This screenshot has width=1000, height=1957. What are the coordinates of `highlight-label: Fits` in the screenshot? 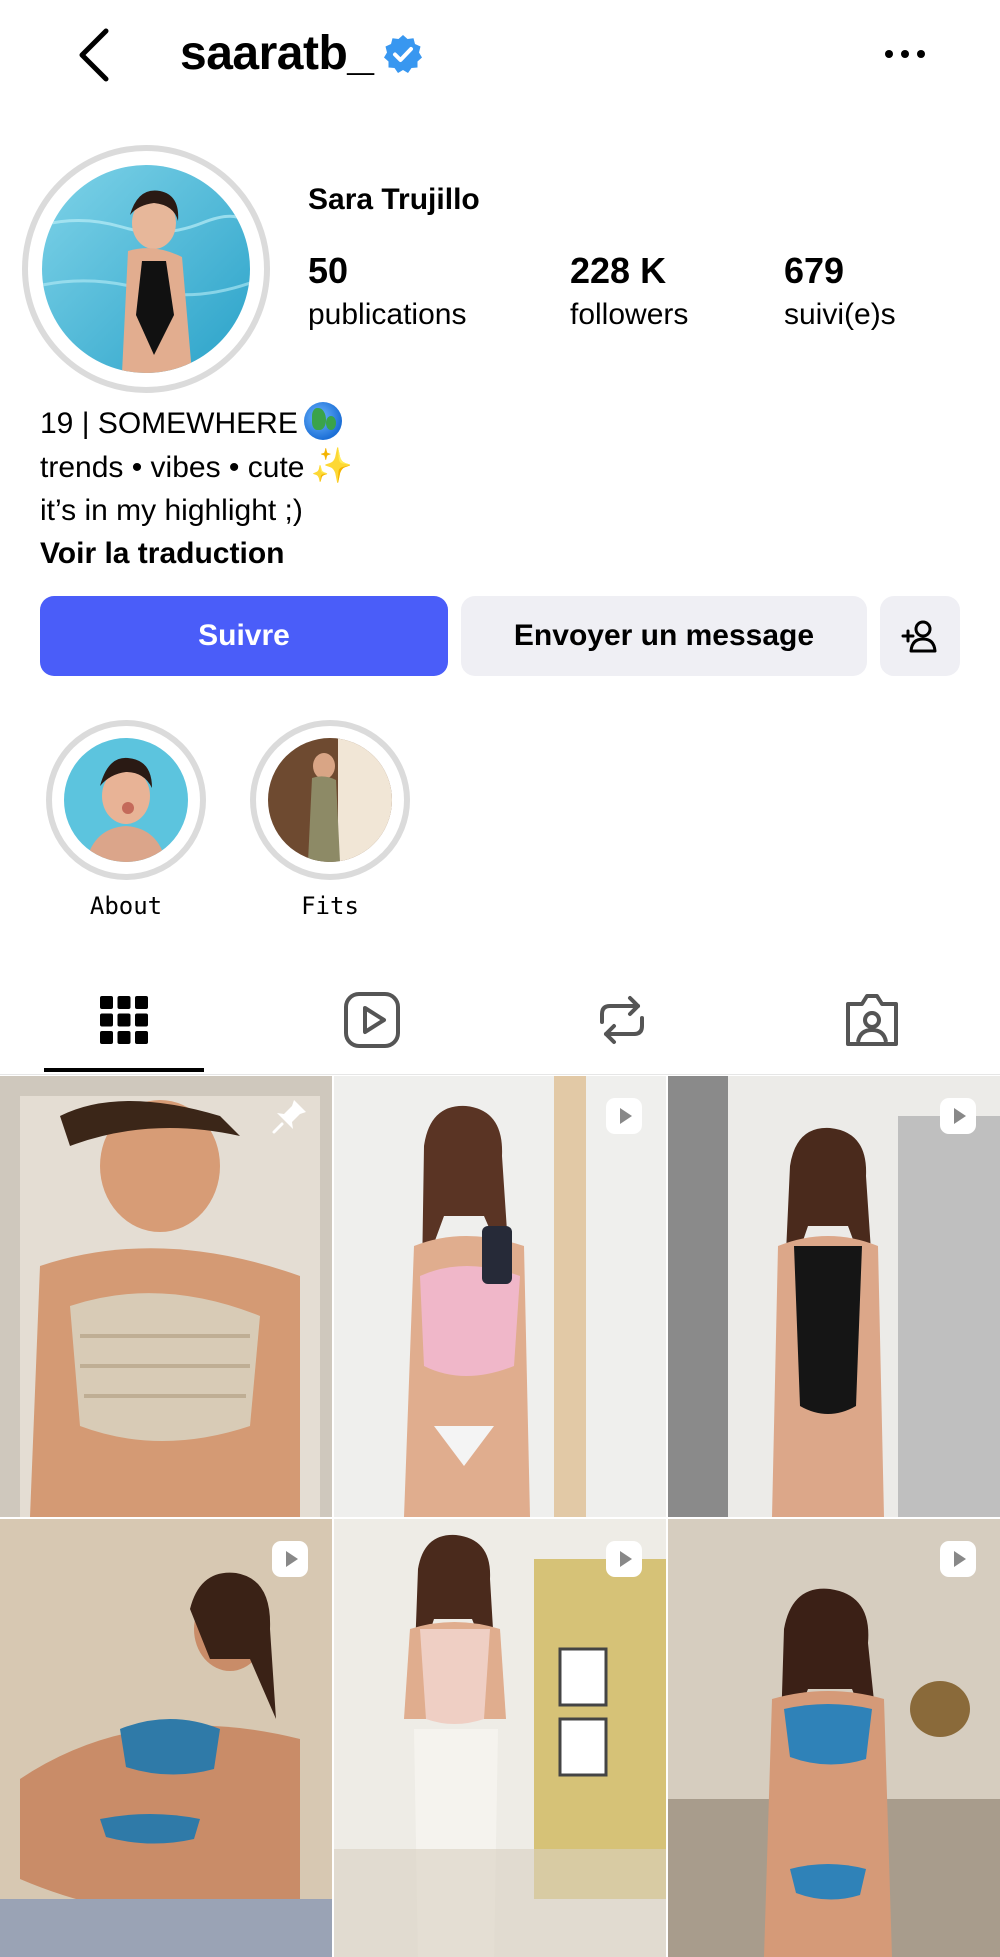 It's located at (330, 906).